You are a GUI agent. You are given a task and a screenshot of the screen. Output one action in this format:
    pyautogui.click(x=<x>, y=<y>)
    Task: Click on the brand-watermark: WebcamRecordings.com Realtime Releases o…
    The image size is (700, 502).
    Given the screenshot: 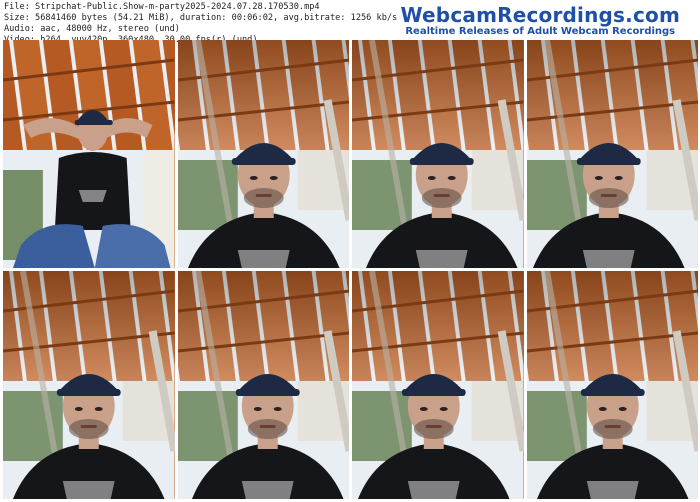 What is the action you would take?
    pyautogui.click(x=540, y=21)
    